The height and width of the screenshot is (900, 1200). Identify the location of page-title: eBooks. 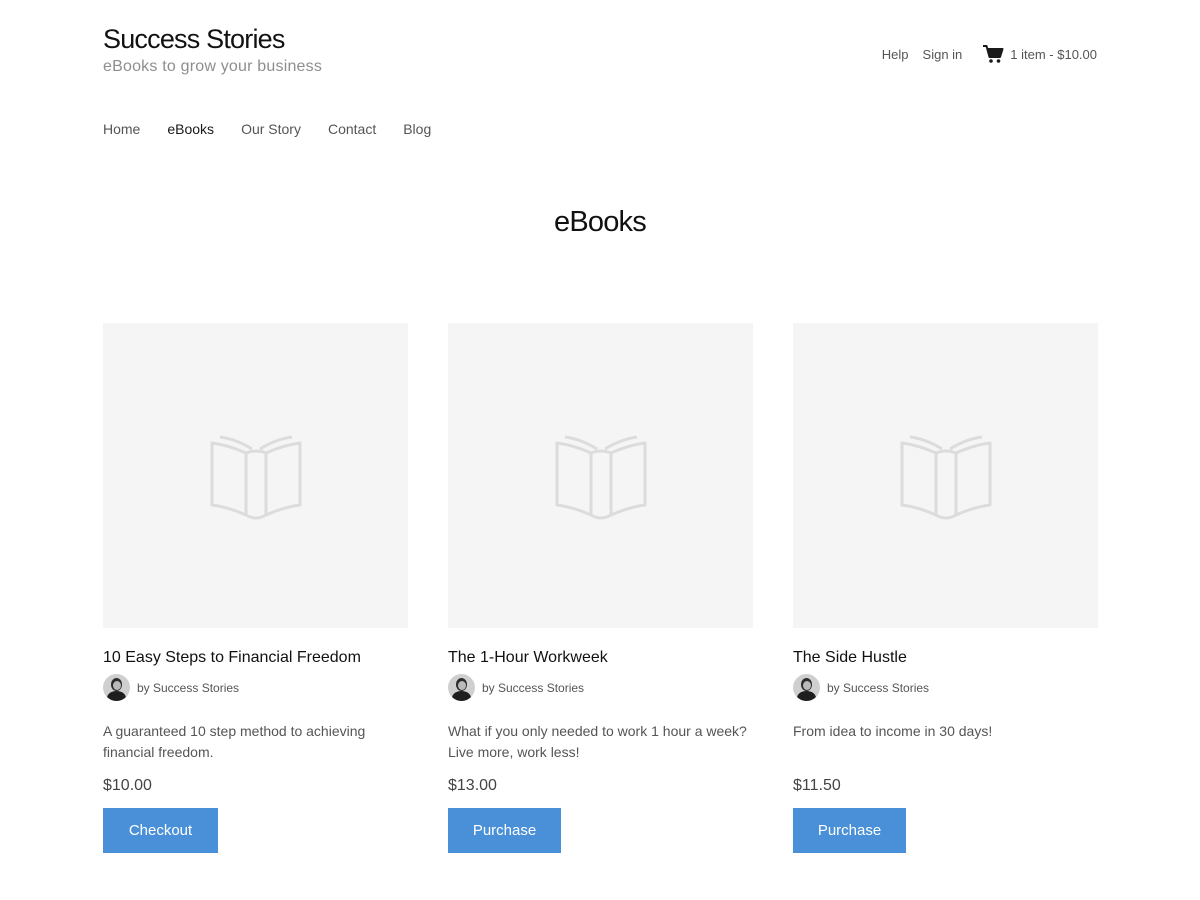
(600, 222).